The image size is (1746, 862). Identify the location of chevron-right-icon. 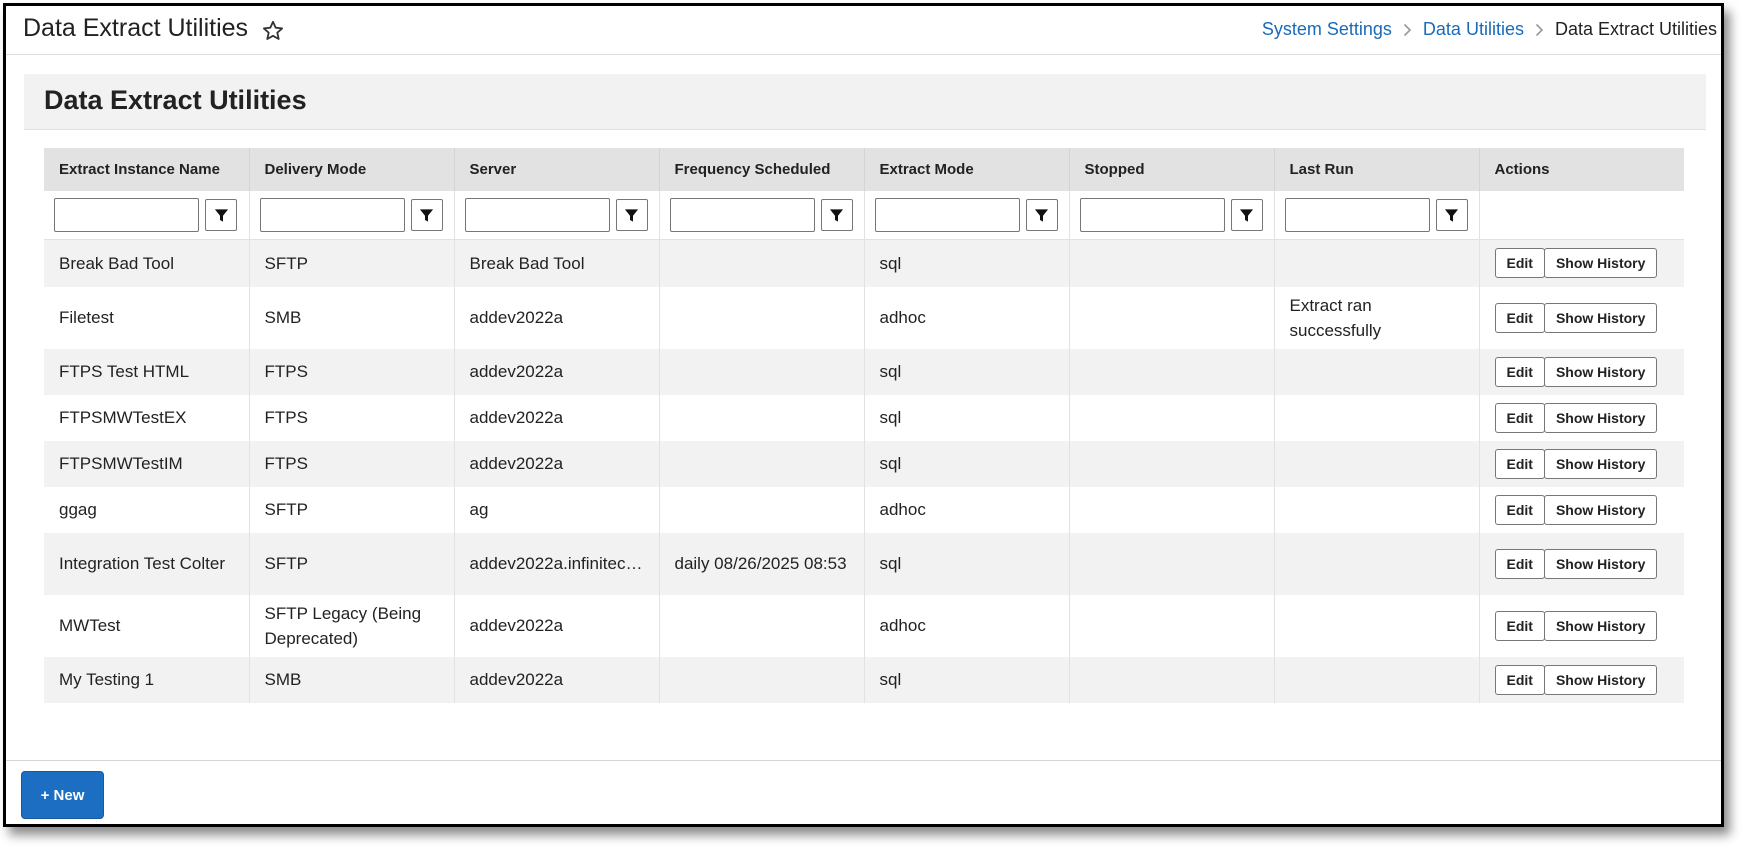
(1407, 30).